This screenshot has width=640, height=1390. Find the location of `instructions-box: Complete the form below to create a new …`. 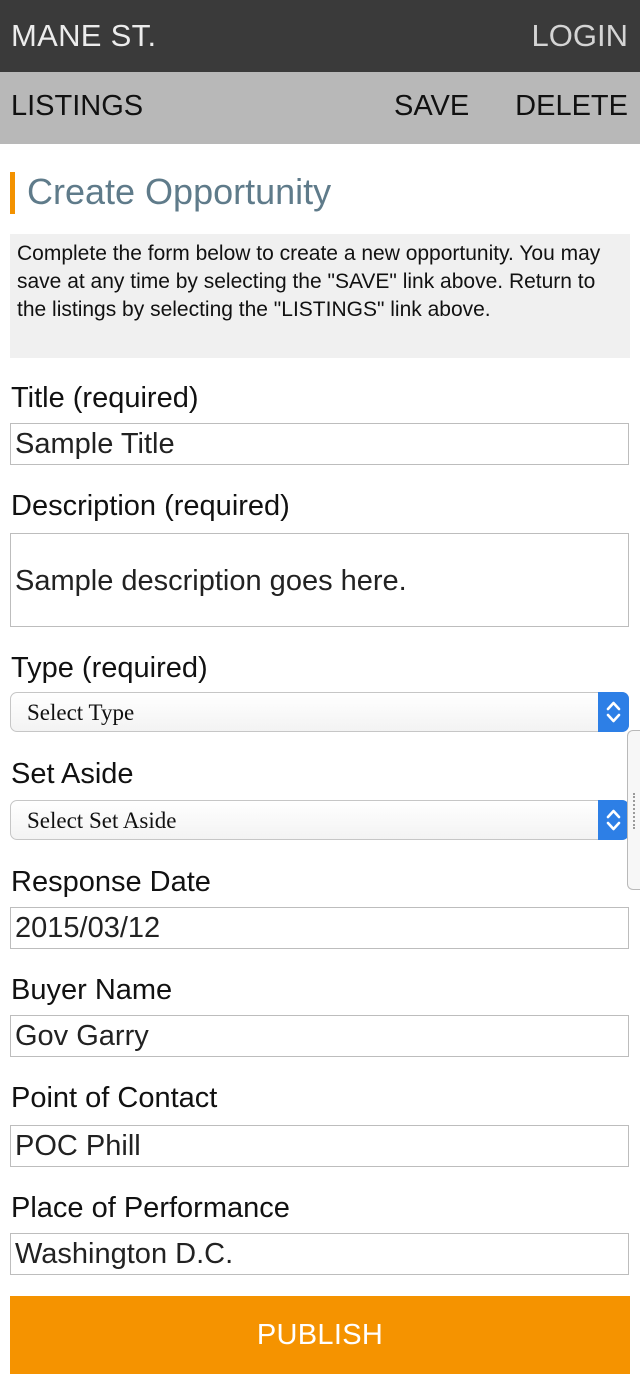

instructions-box: Complete the form below to create a new … is located at coordinates (320, 296).